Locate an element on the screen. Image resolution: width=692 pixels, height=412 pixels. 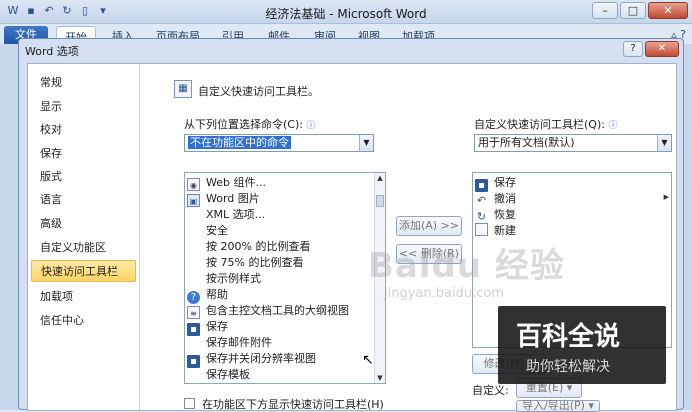
below-ribbon-checkbox is located at coordinates (189, 403).